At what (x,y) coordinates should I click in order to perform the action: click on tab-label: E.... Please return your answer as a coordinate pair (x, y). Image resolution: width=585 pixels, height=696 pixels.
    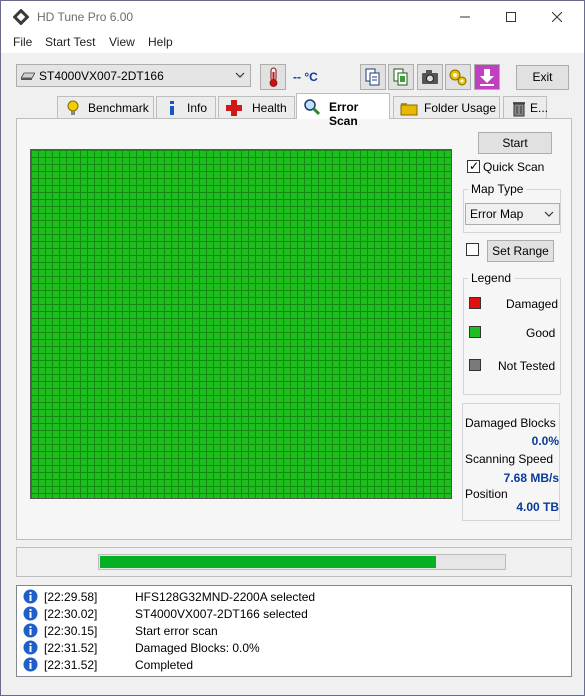
    Looking at the image, I should click on (539, 108).